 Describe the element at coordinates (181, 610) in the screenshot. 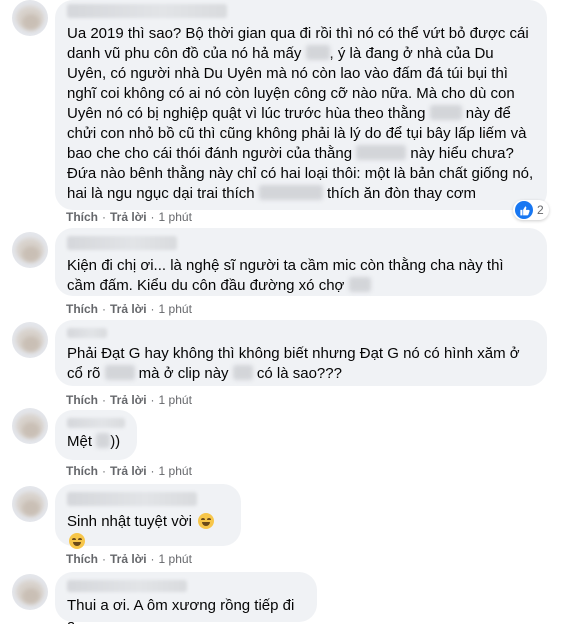

I see `comment-text: Thui a ơi. A ôm xương rồng tiếp đi a` at that location.